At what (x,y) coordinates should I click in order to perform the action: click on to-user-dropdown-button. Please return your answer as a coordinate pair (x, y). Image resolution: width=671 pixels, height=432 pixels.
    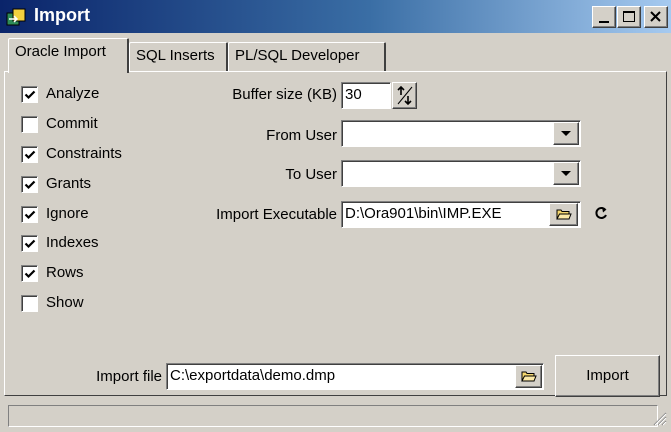
    Looking at the image, I should click on (566, 173).